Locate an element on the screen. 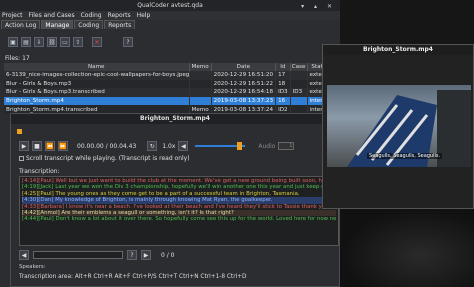 The width and height of the screenshot is (474, 287). dark-foreground is located at coordinates (454, 128).